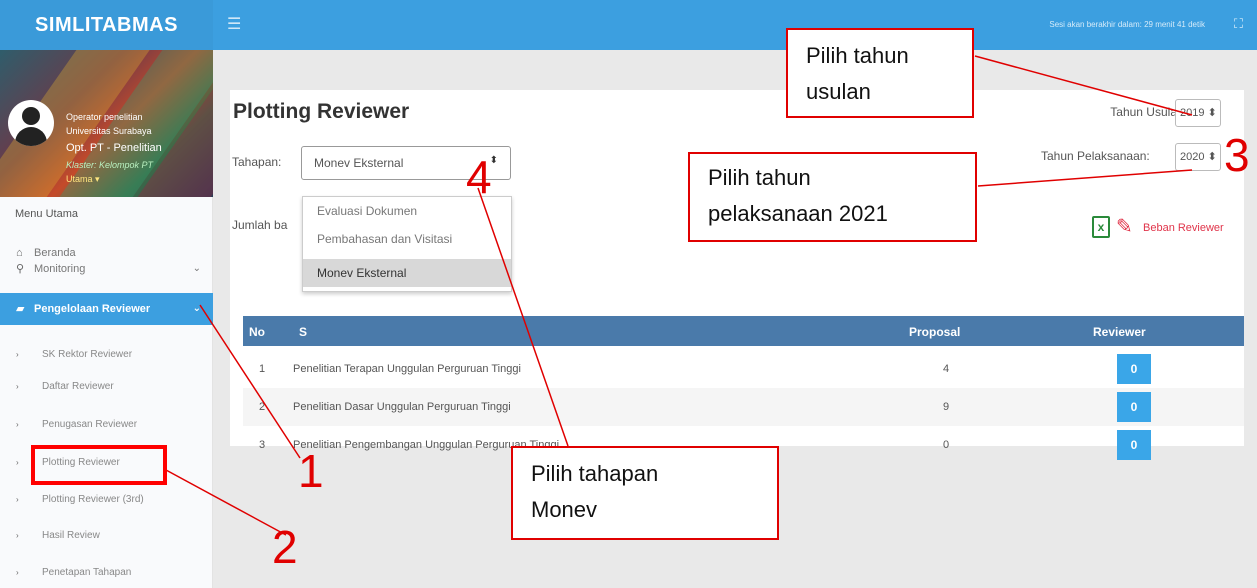  What do you see at coordinates (479, 177) in the screenshot?
I see `step-number-4: 4` at bounding box center [479, 177].